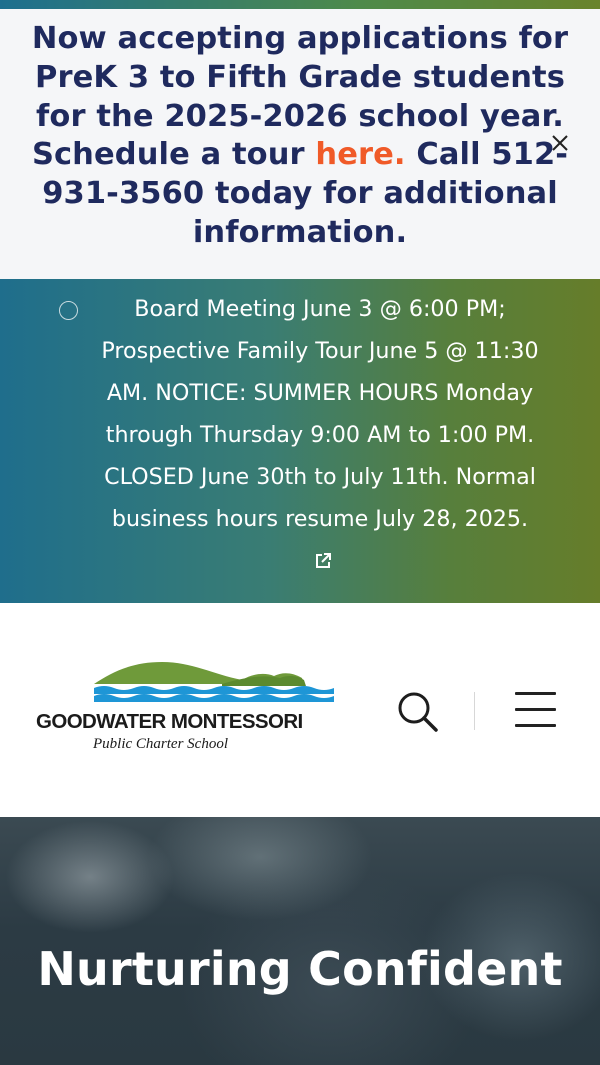  What do you see at coordinates (323, 560) in the screenshot?
I see `external-link-icon` at bounding box center [323, 560].